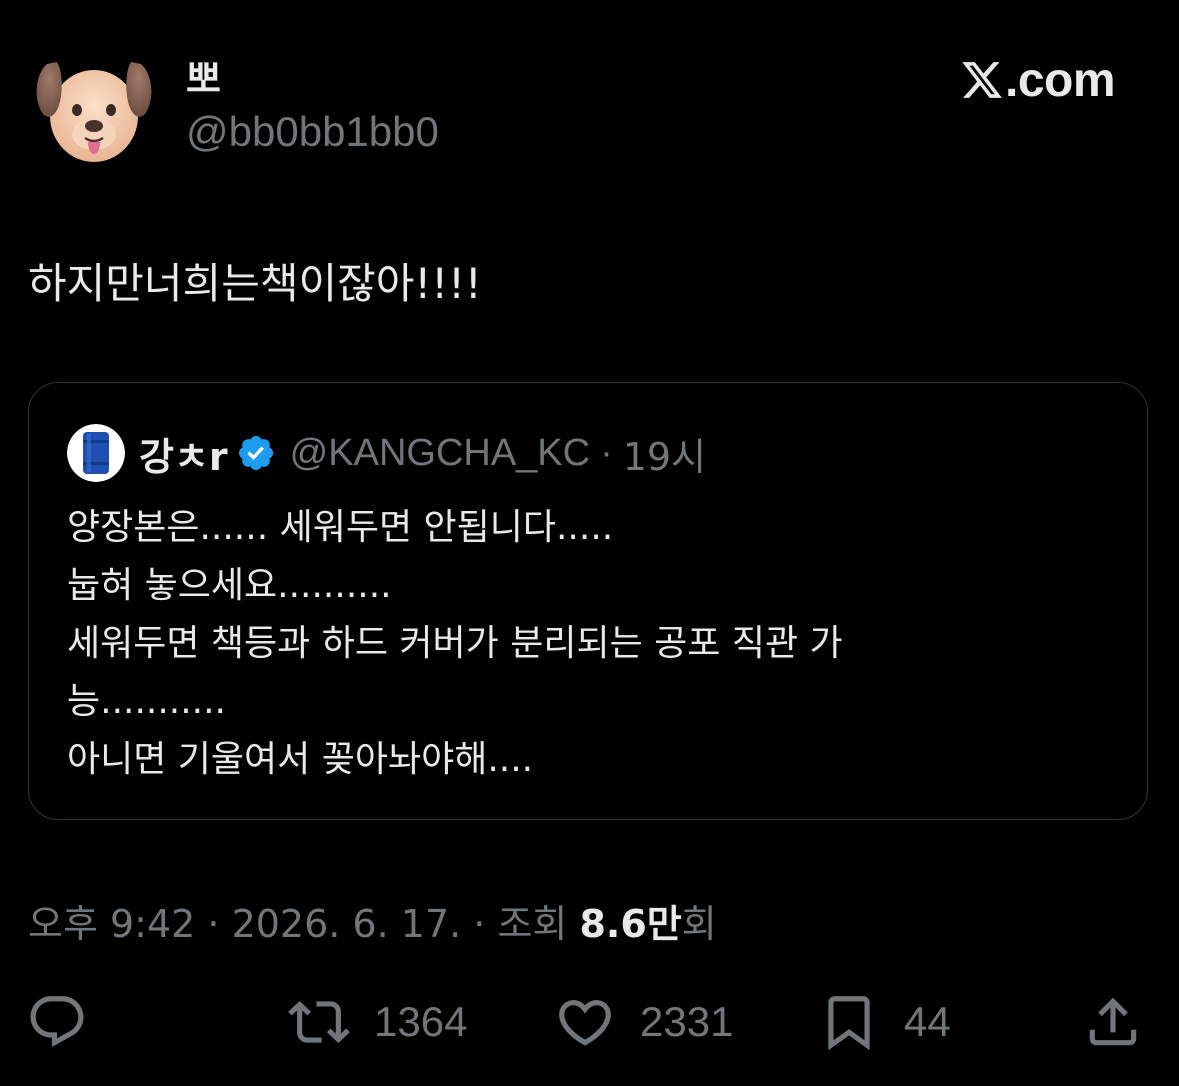 The image size is (1179, 1086). I want to click on share-button, so click(1113, 1022).